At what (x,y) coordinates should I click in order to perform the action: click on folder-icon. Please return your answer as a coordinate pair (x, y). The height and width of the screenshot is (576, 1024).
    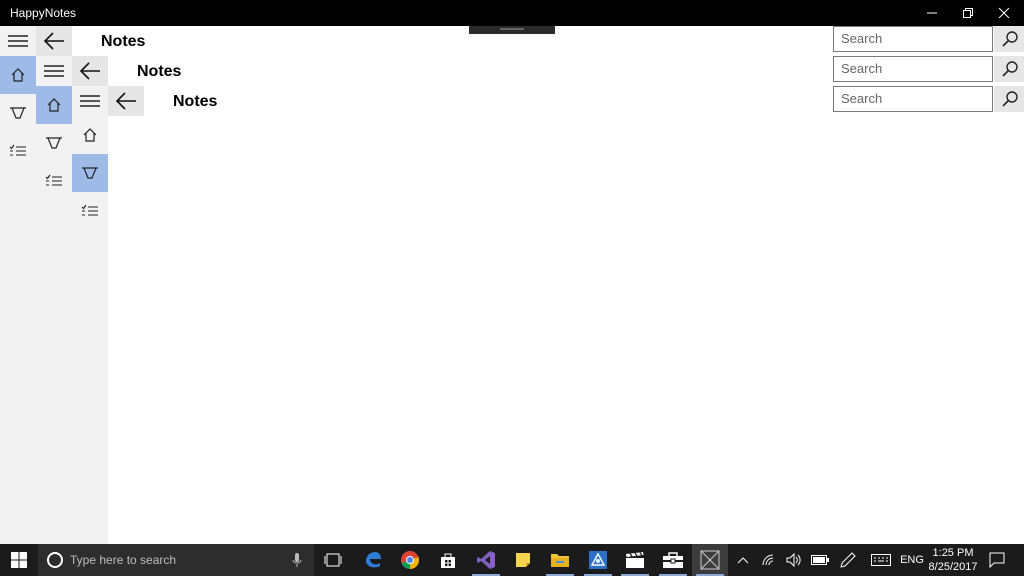
    Looking at the image, I should click on (560, 560).